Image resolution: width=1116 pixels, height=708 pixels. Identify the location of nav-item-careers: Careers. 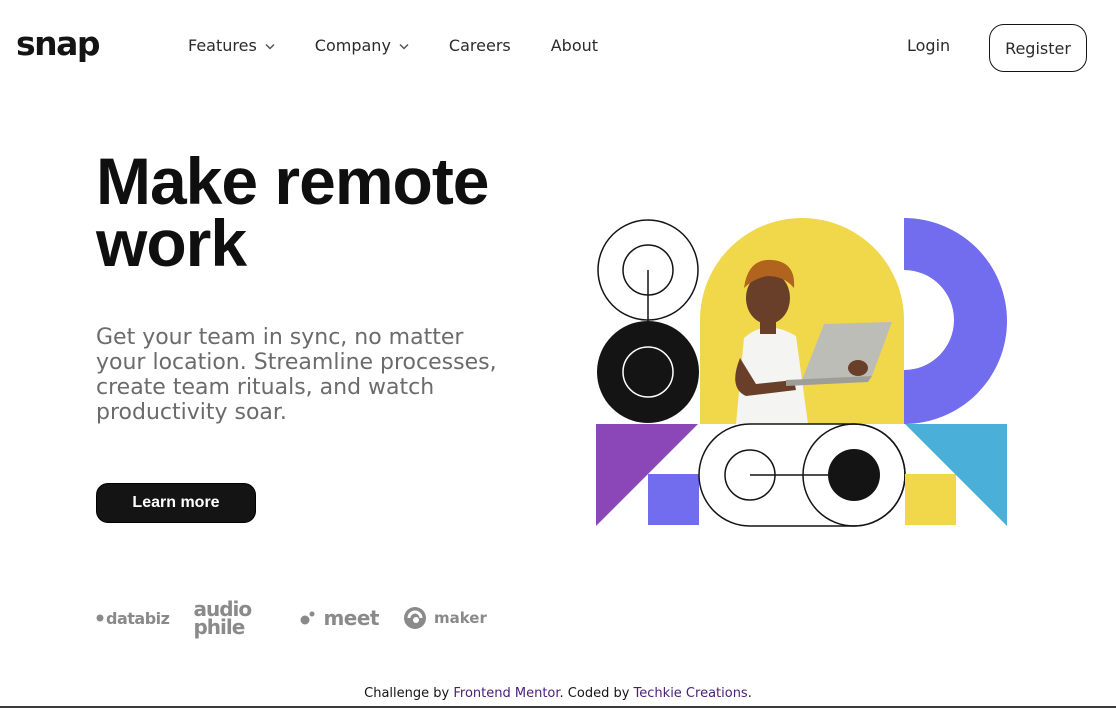
(480, 46).